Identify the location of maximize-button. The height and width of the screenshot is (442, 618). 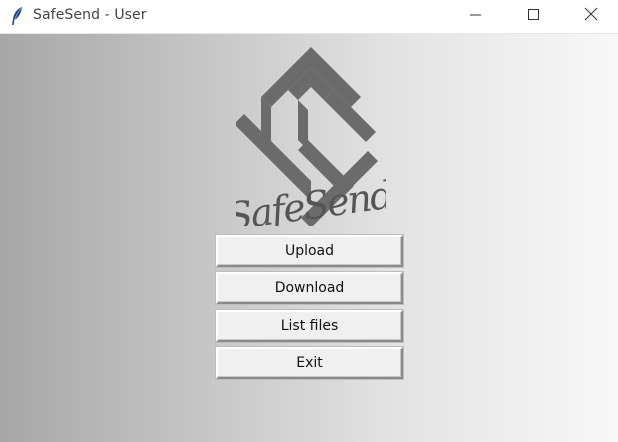
(534, 16).